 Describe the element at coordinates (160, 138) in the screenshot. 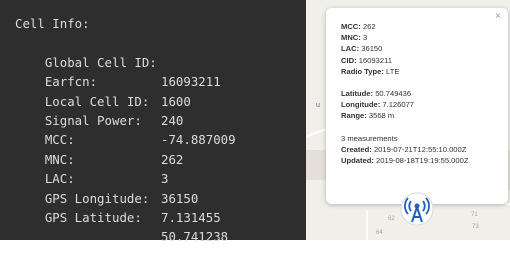

I see `row-mcc: MCC: 262` at that location.